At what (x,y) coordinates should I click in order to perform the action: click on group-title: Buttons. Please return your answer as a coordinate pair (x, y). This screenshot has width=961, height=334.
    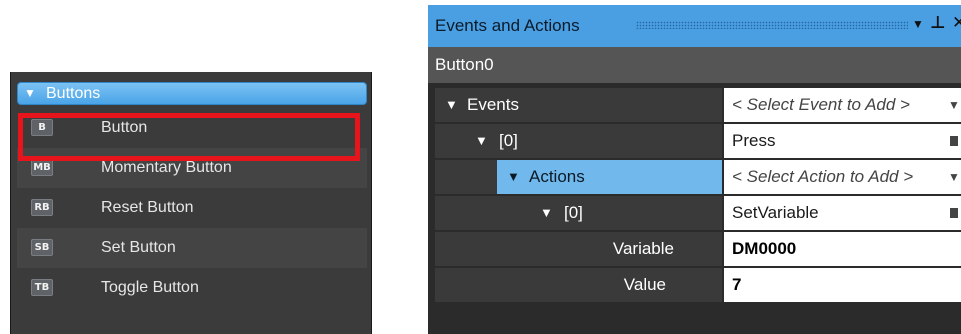
    Looking at the image, I should click on (73, 93).